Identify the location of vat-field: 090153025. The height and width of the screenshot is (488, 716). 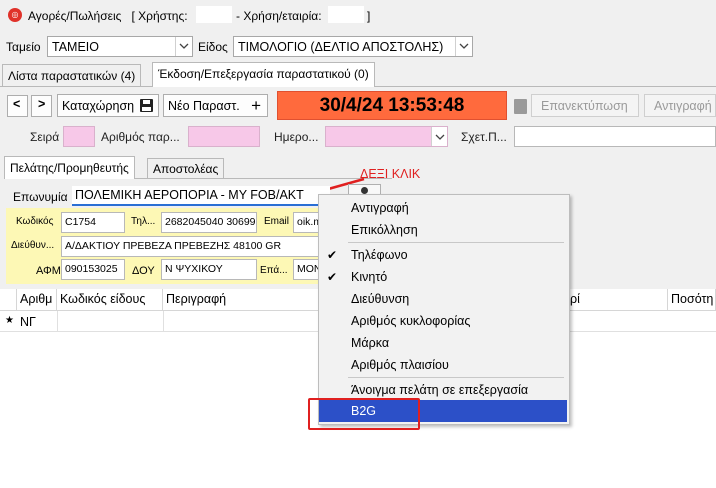
(93, 269).